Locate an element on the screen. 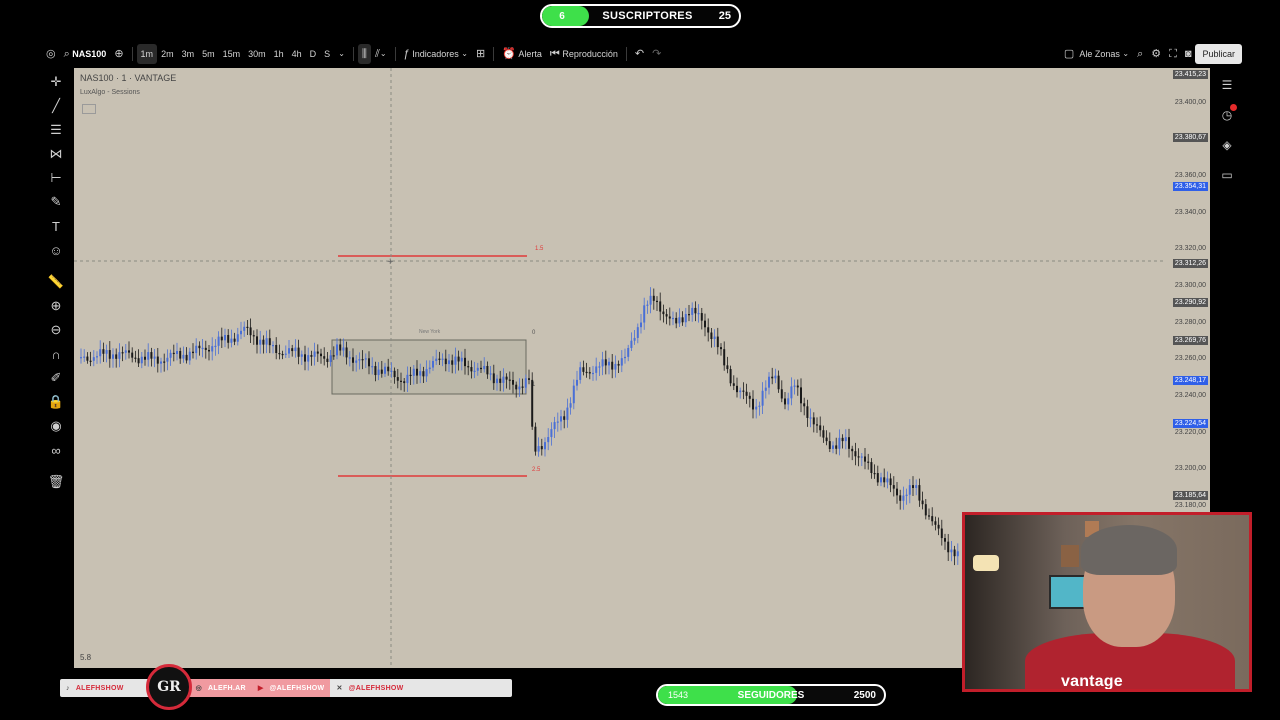  emoji-tool: ☺ is located at coordinates (56, 250).